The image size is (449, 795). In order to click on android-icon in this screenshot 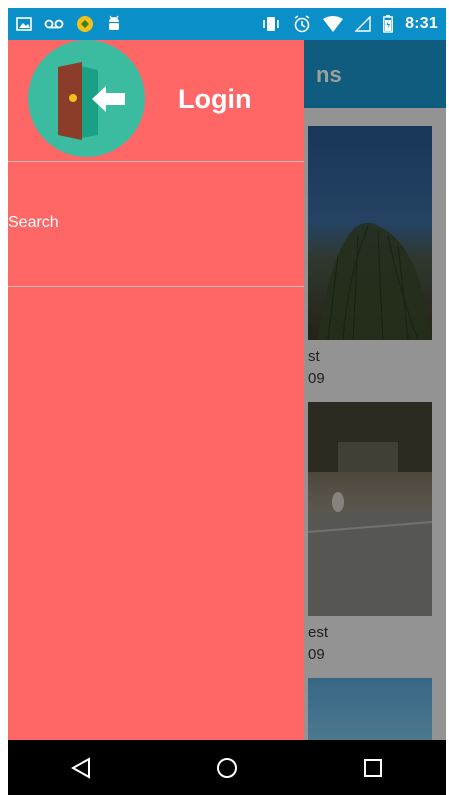, I will do `click(114, 24)`.